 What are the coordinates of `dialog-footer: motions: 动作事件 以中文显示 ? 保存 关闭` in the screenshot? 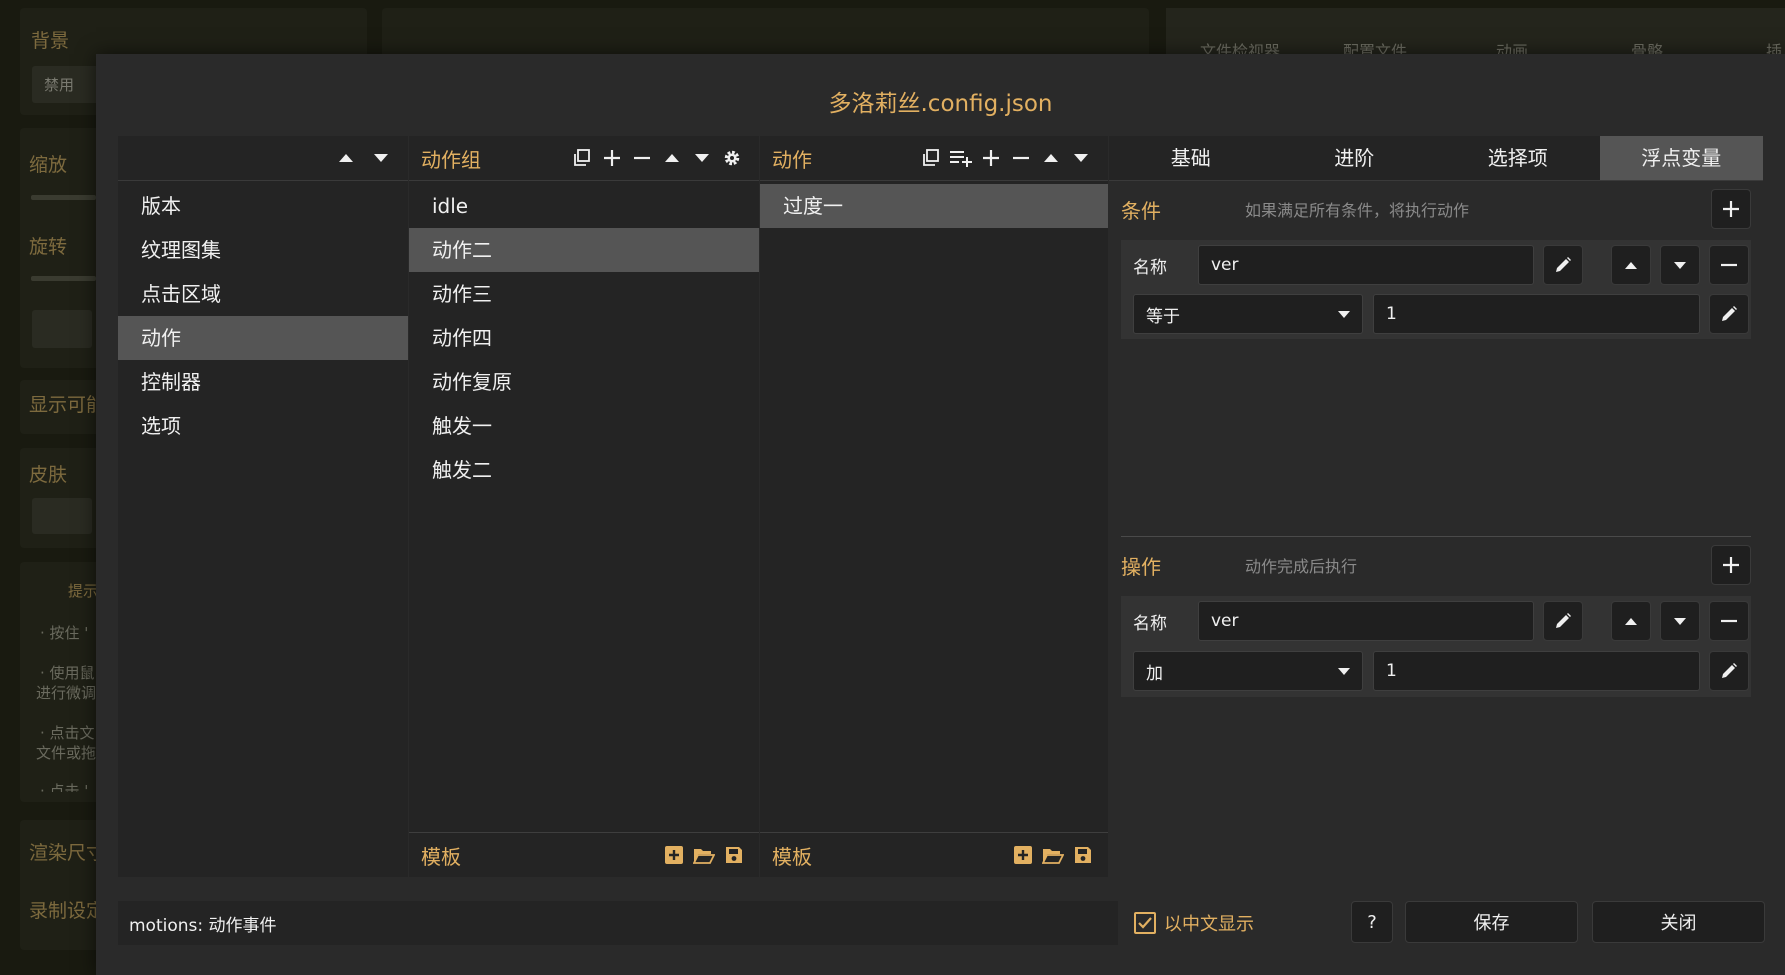 It's located at (941, 927).